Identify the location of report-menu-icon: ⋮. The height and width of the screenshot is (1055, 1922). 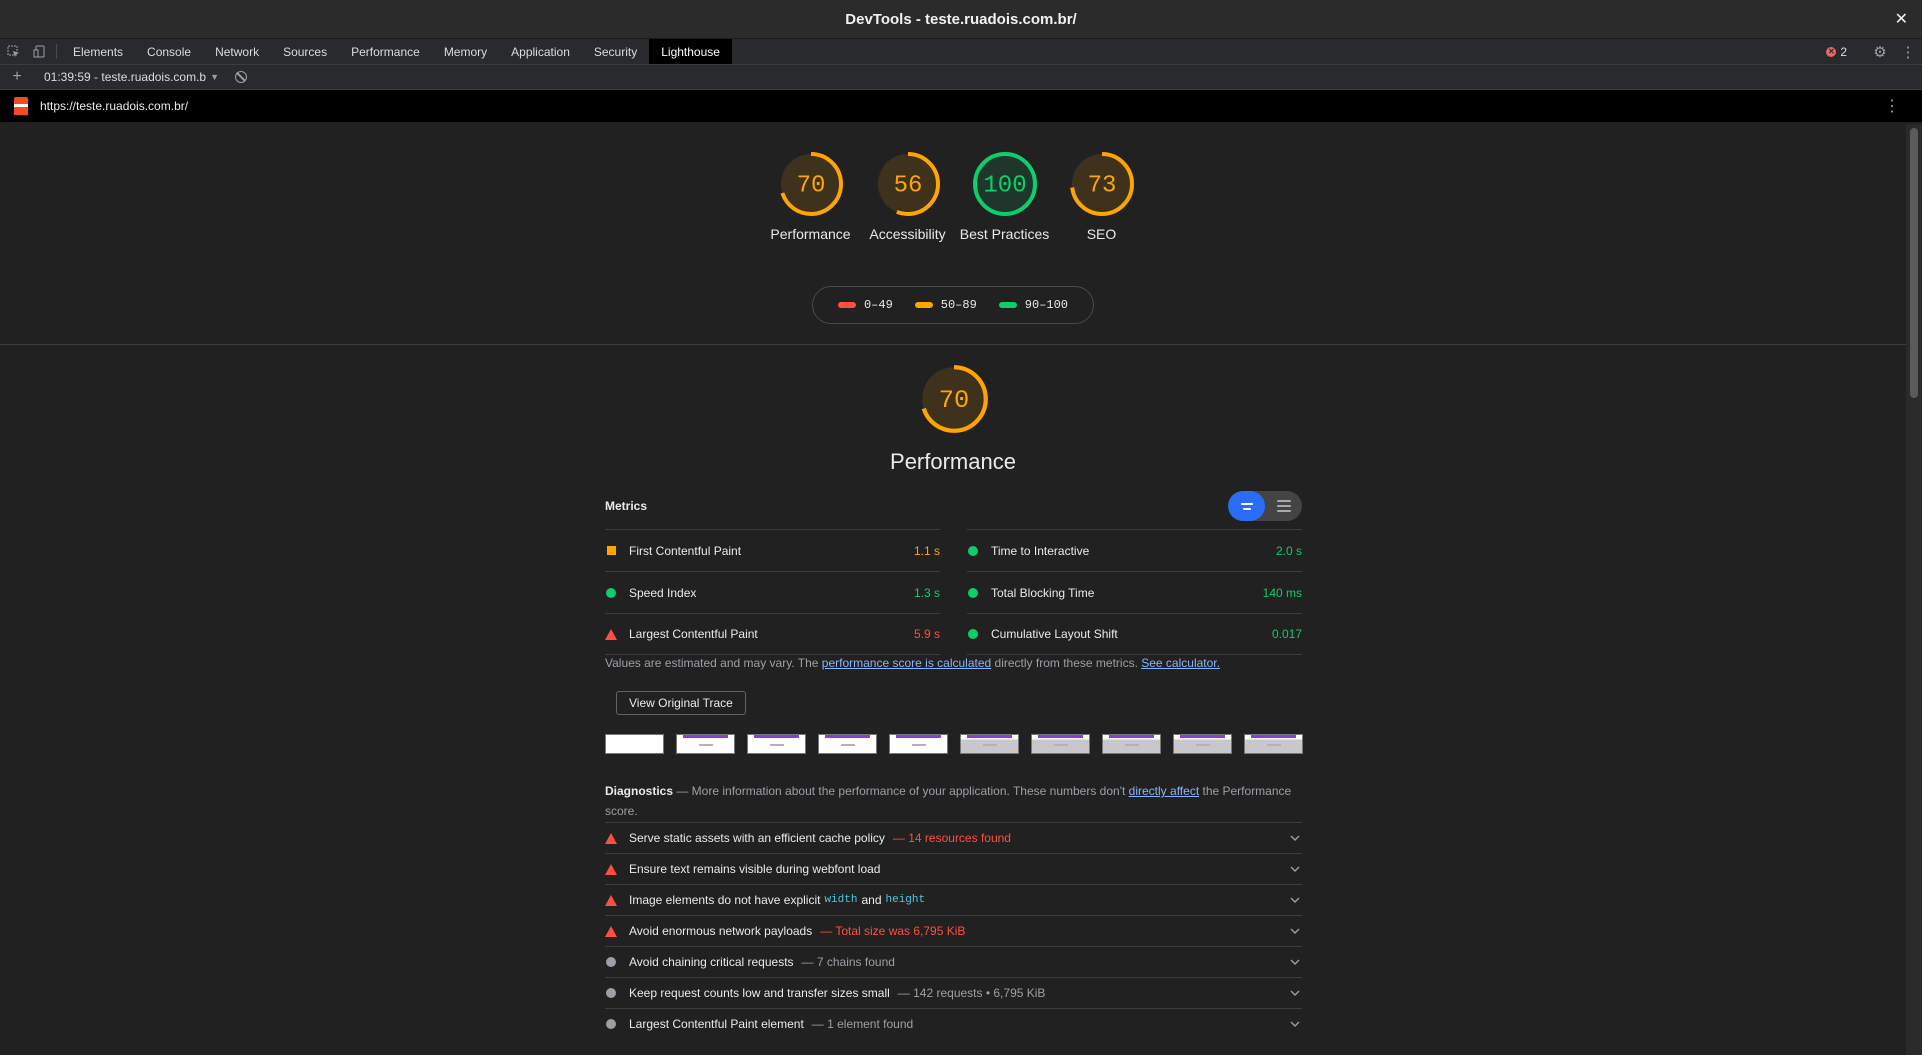
(1892, 106).